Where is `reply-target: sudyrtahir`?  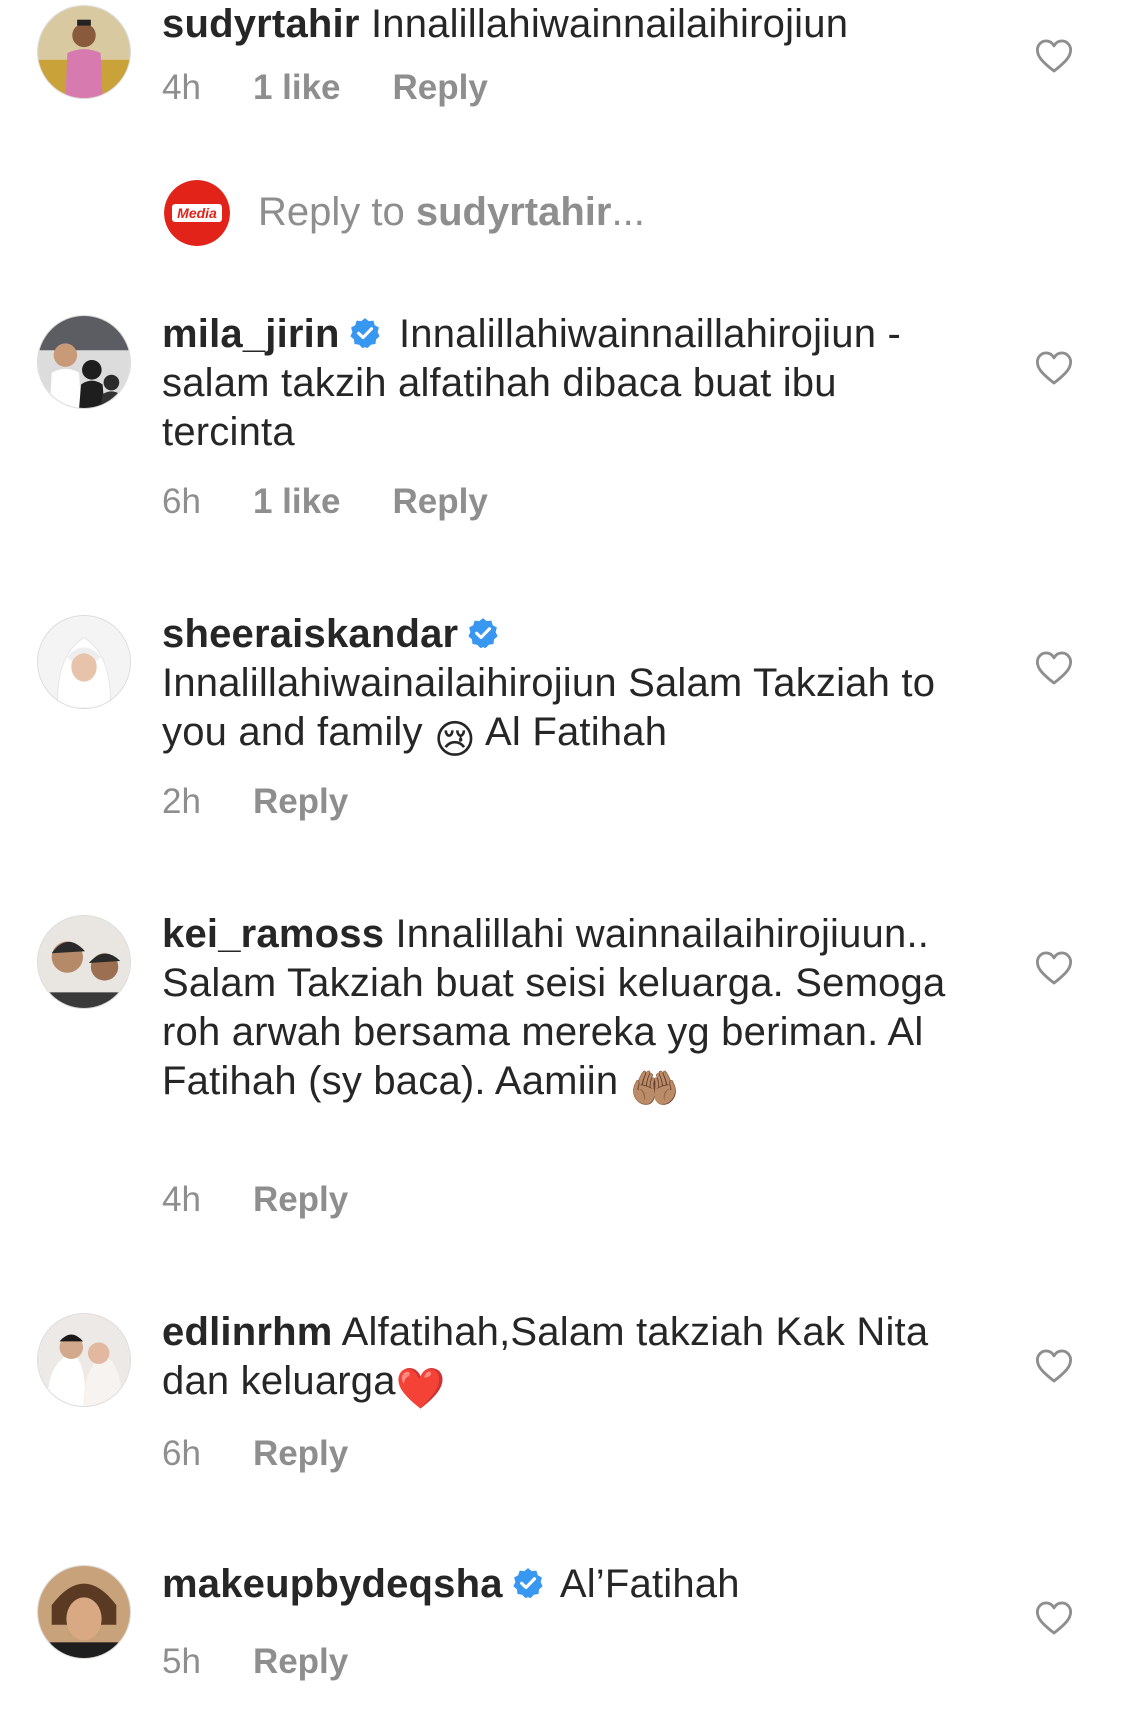
reply-target: sudyrtahir is located at coordinates (513, 212).